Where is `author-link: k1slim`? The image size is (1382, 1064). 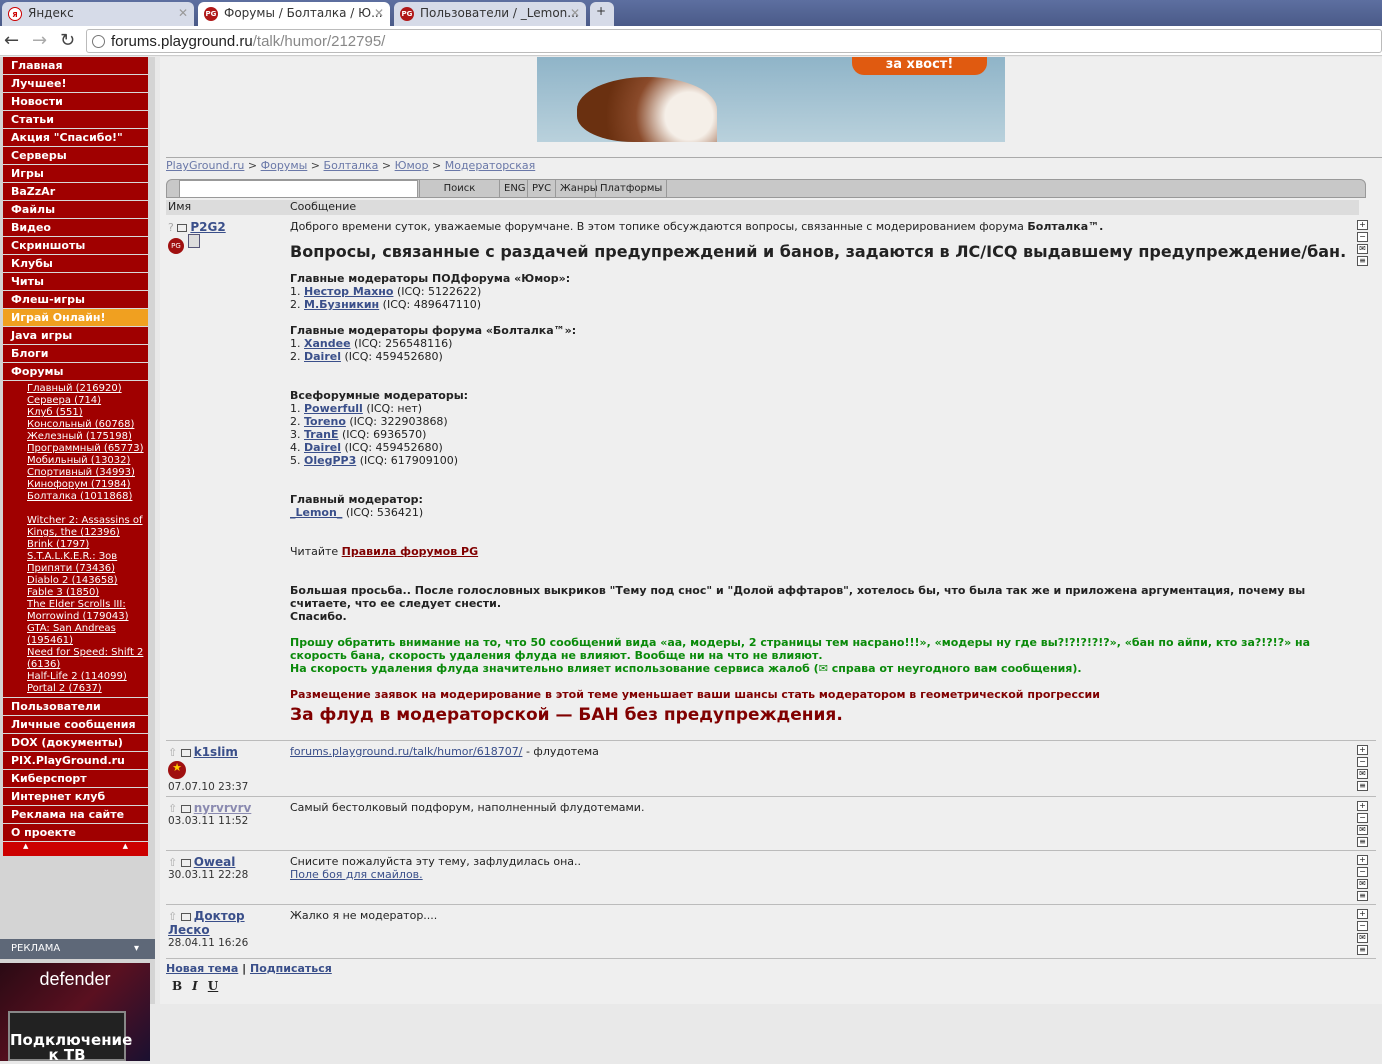
author-link: k1slim is located at coordinates (216, 752).